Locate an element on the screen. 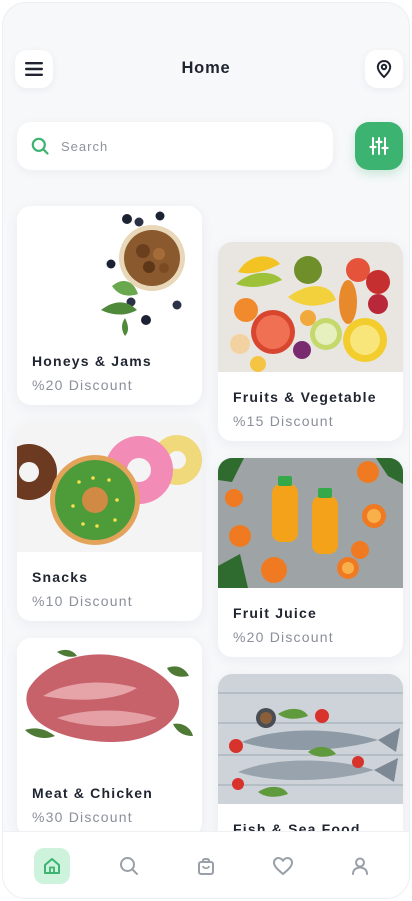 Image resolution: width=412 pixels, height=901 pixels. category-name: Meat & Chicken is located at coordinates (93, 793).